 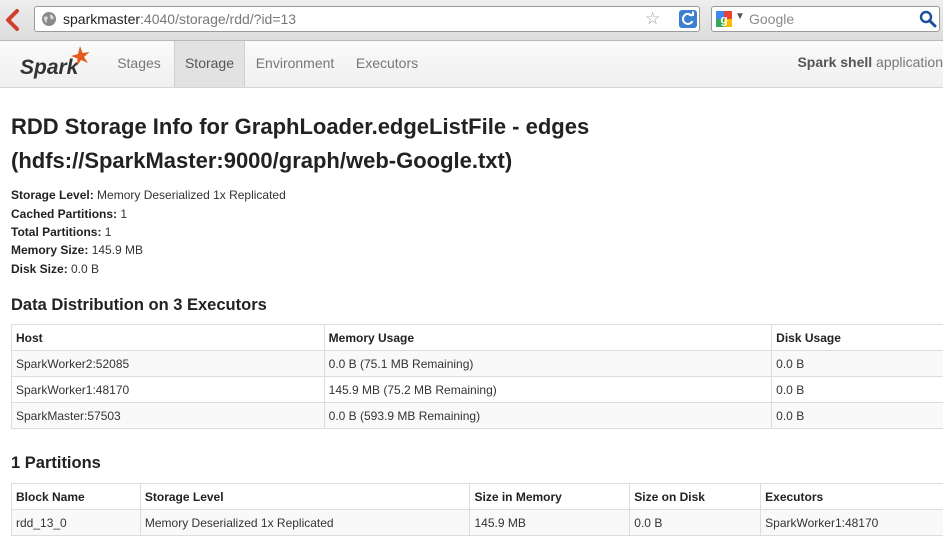 What do you see at coordinates (548, 415) in the screenshot?
I see `memory-usage-cell: 0.0 B (593.9 MB Remaining)` at bounding box center [548, 415].